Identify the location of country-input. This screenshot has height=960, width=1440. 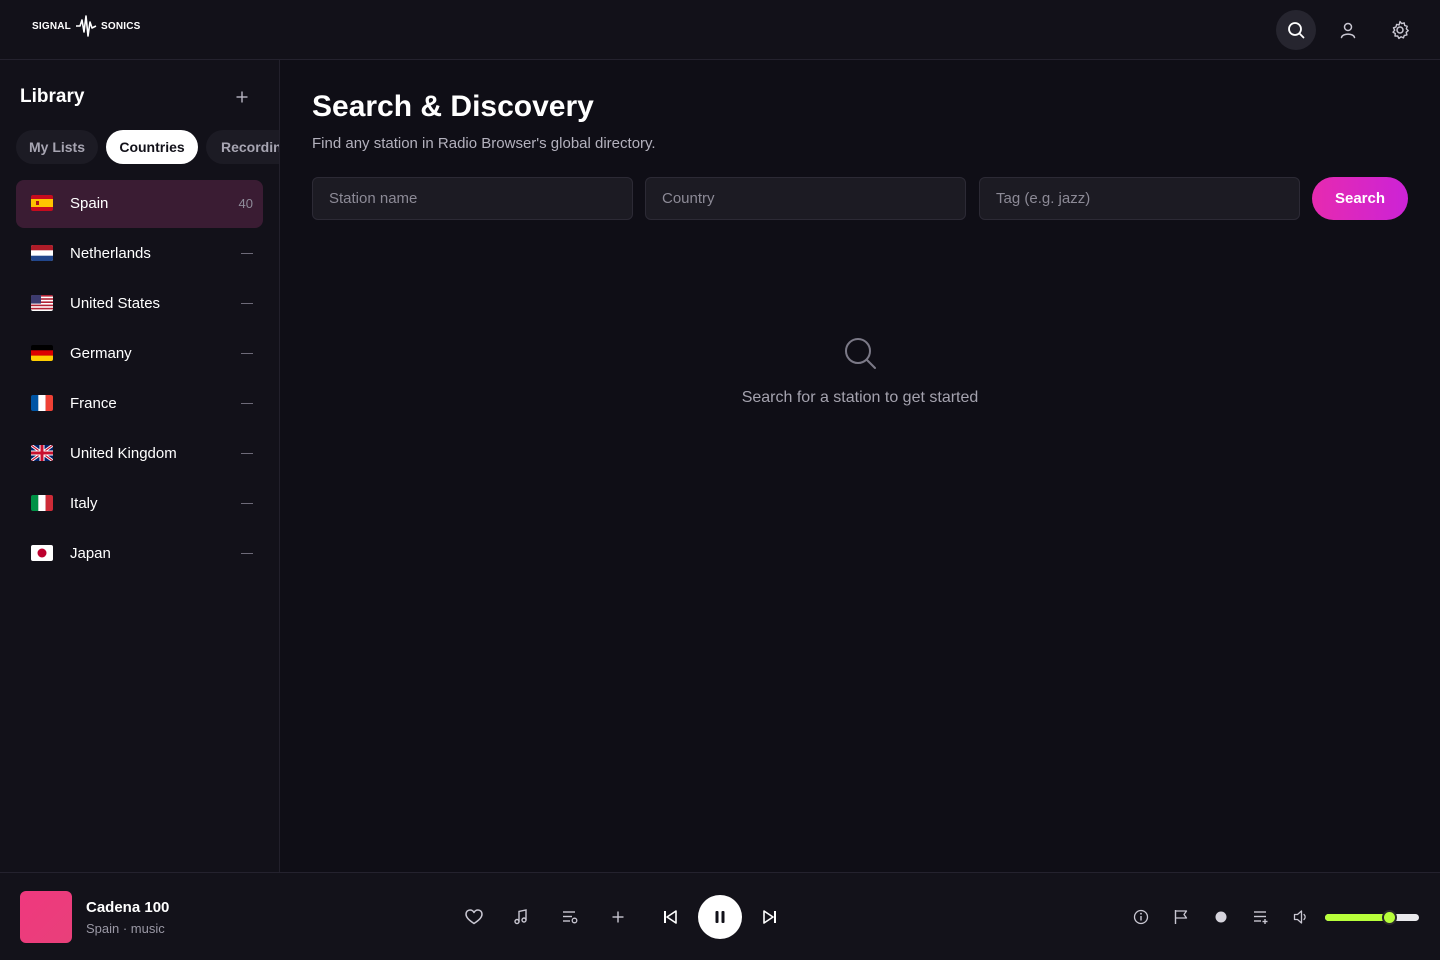
(805, 198).